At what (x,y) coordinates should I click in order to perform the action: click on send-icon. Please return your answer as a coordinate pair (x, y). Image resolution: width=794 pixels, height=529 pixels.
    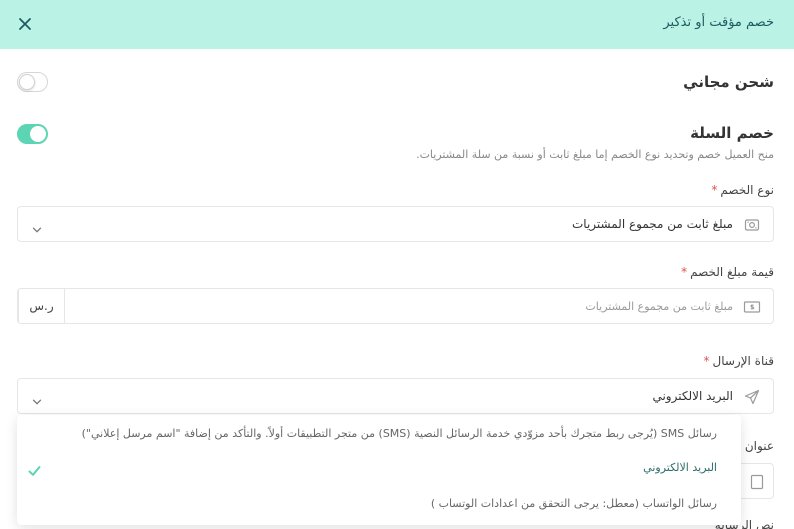
    Looking at the image, I should click on (752, 397).